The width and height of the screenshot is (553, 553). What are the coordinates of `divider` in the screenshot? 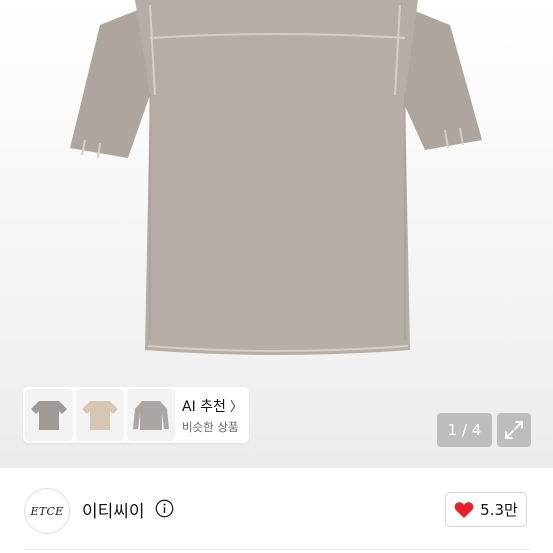 It's located at (276, 549).